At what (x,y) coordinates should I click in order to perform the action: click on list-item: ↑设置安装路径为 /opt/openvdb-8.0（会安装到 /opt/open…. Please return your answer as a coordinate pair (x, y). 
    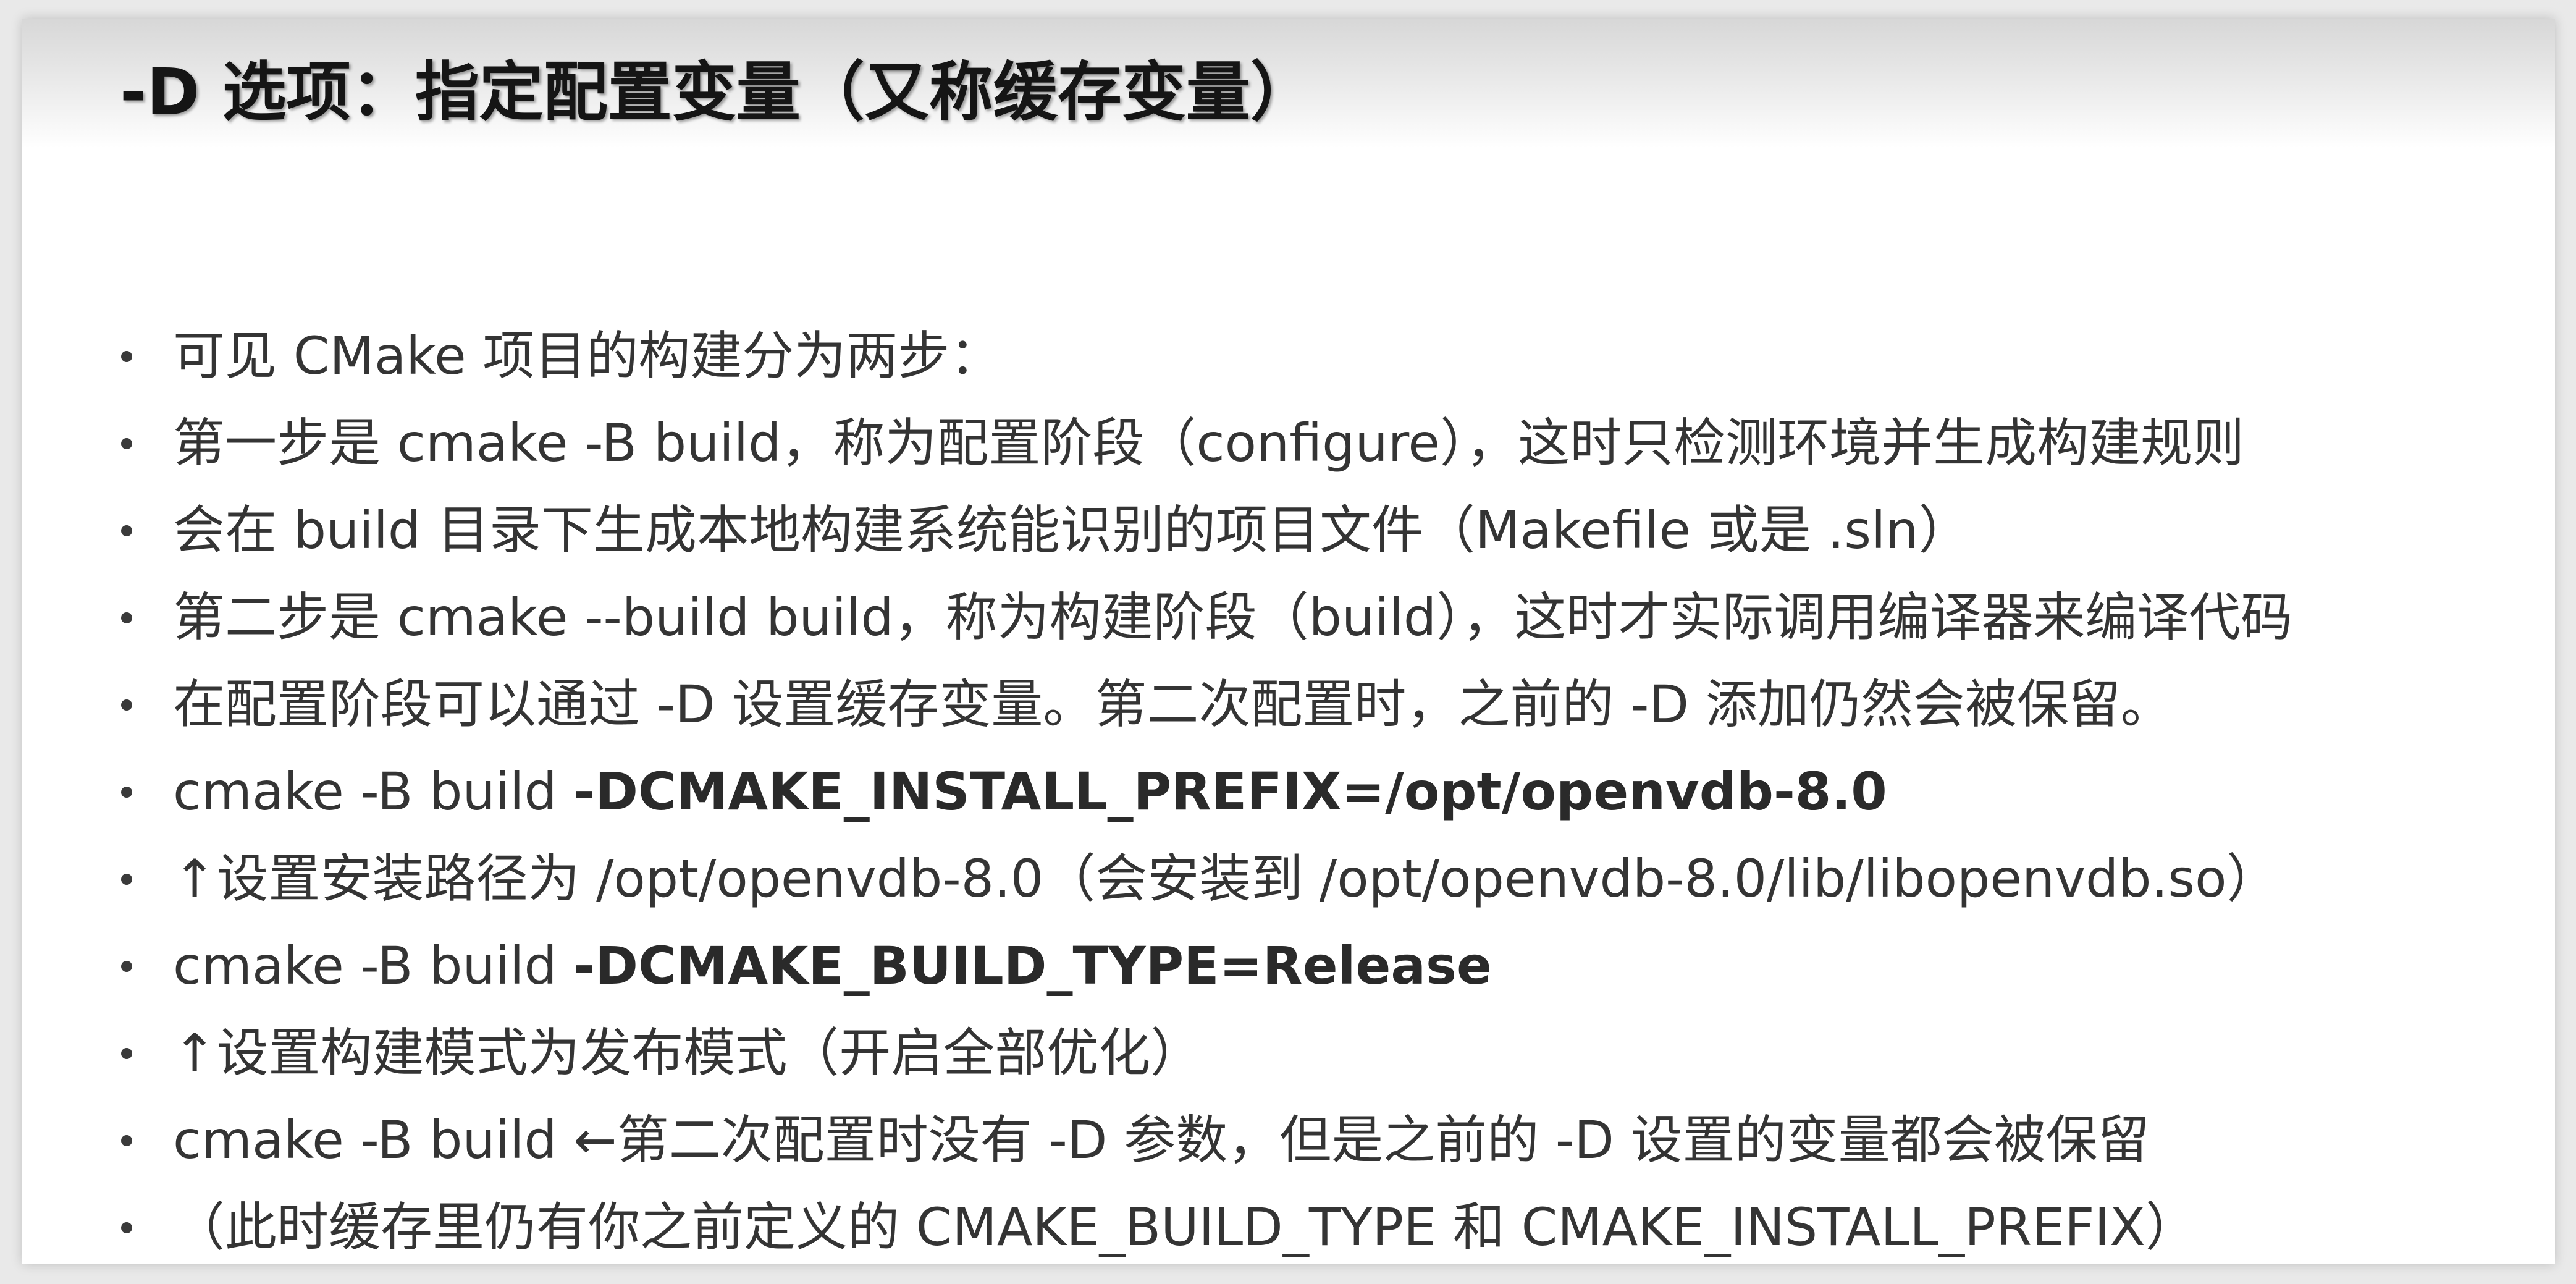
    Looking at the image, I should click on (1288, 885).